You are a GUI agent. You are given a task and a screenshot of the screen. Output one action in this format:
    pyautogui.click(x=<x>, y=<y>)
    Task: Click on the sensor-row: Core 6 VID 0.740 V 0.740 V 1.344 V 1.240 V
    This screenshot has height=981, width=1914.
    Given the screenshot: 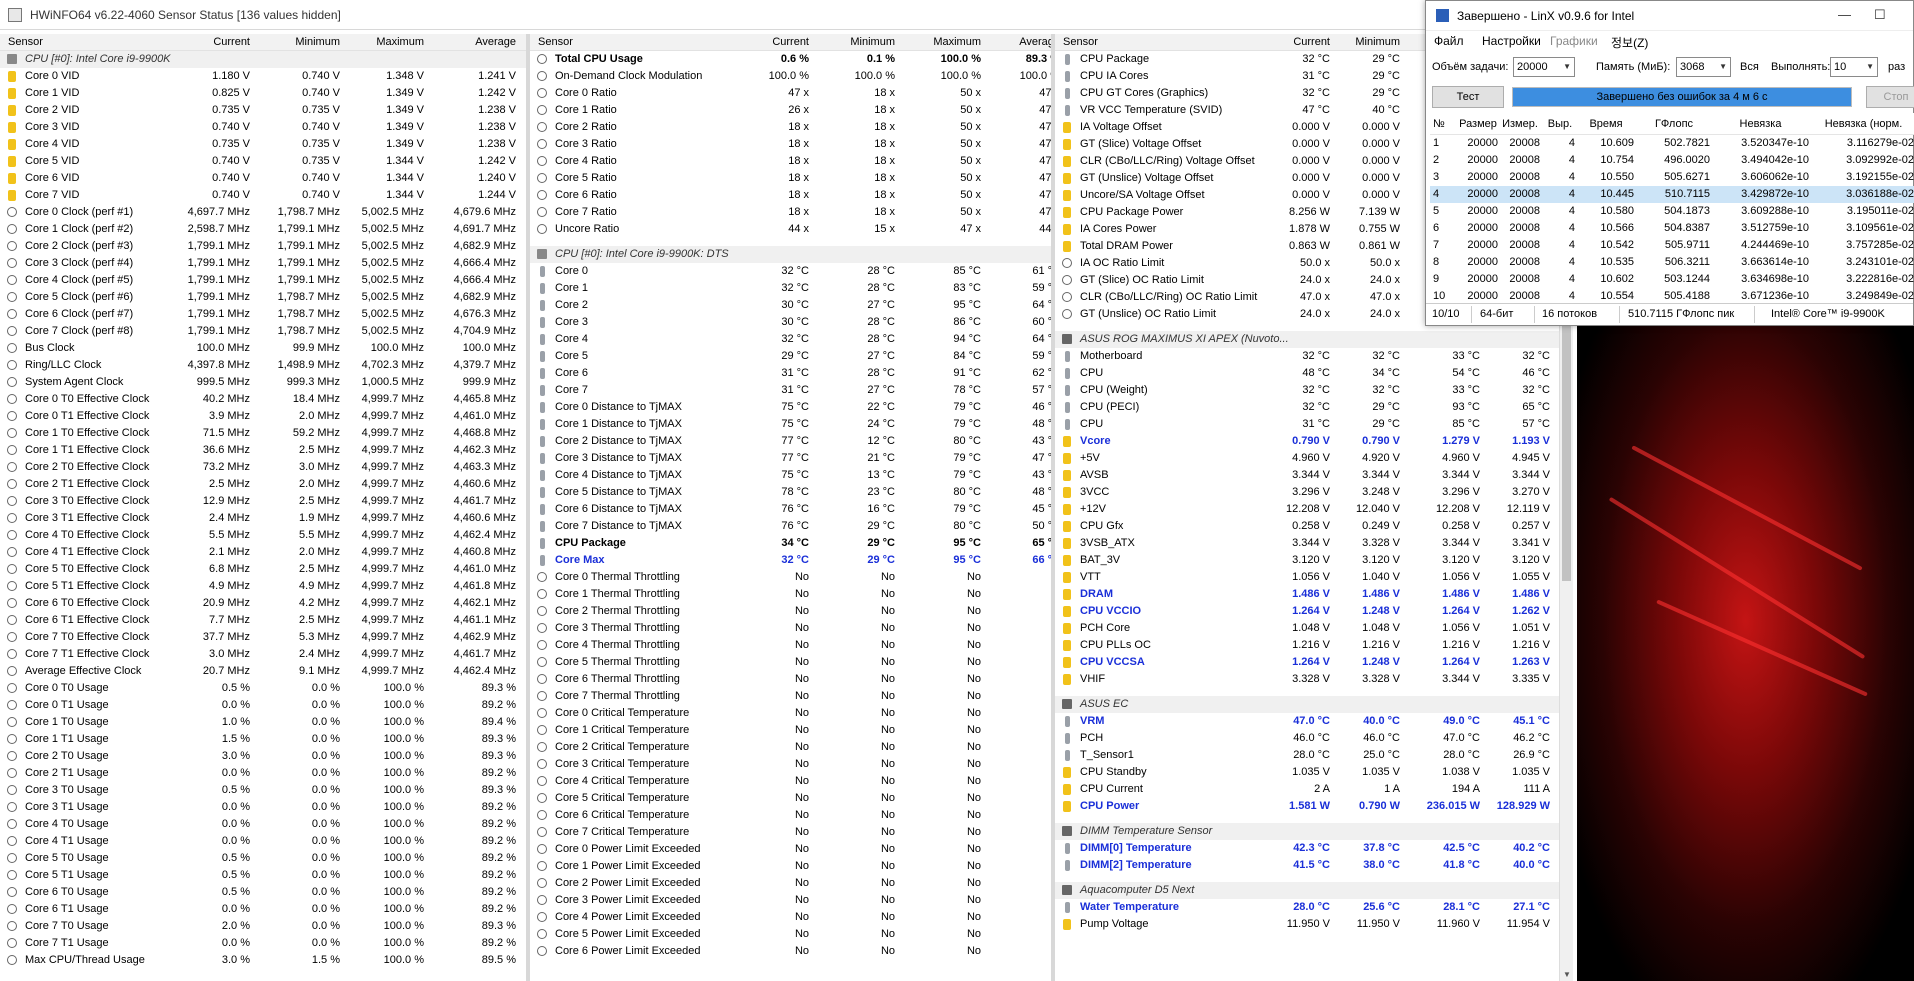 What is the action you would take?
    pyautogui.click(x=263, y=178)
    